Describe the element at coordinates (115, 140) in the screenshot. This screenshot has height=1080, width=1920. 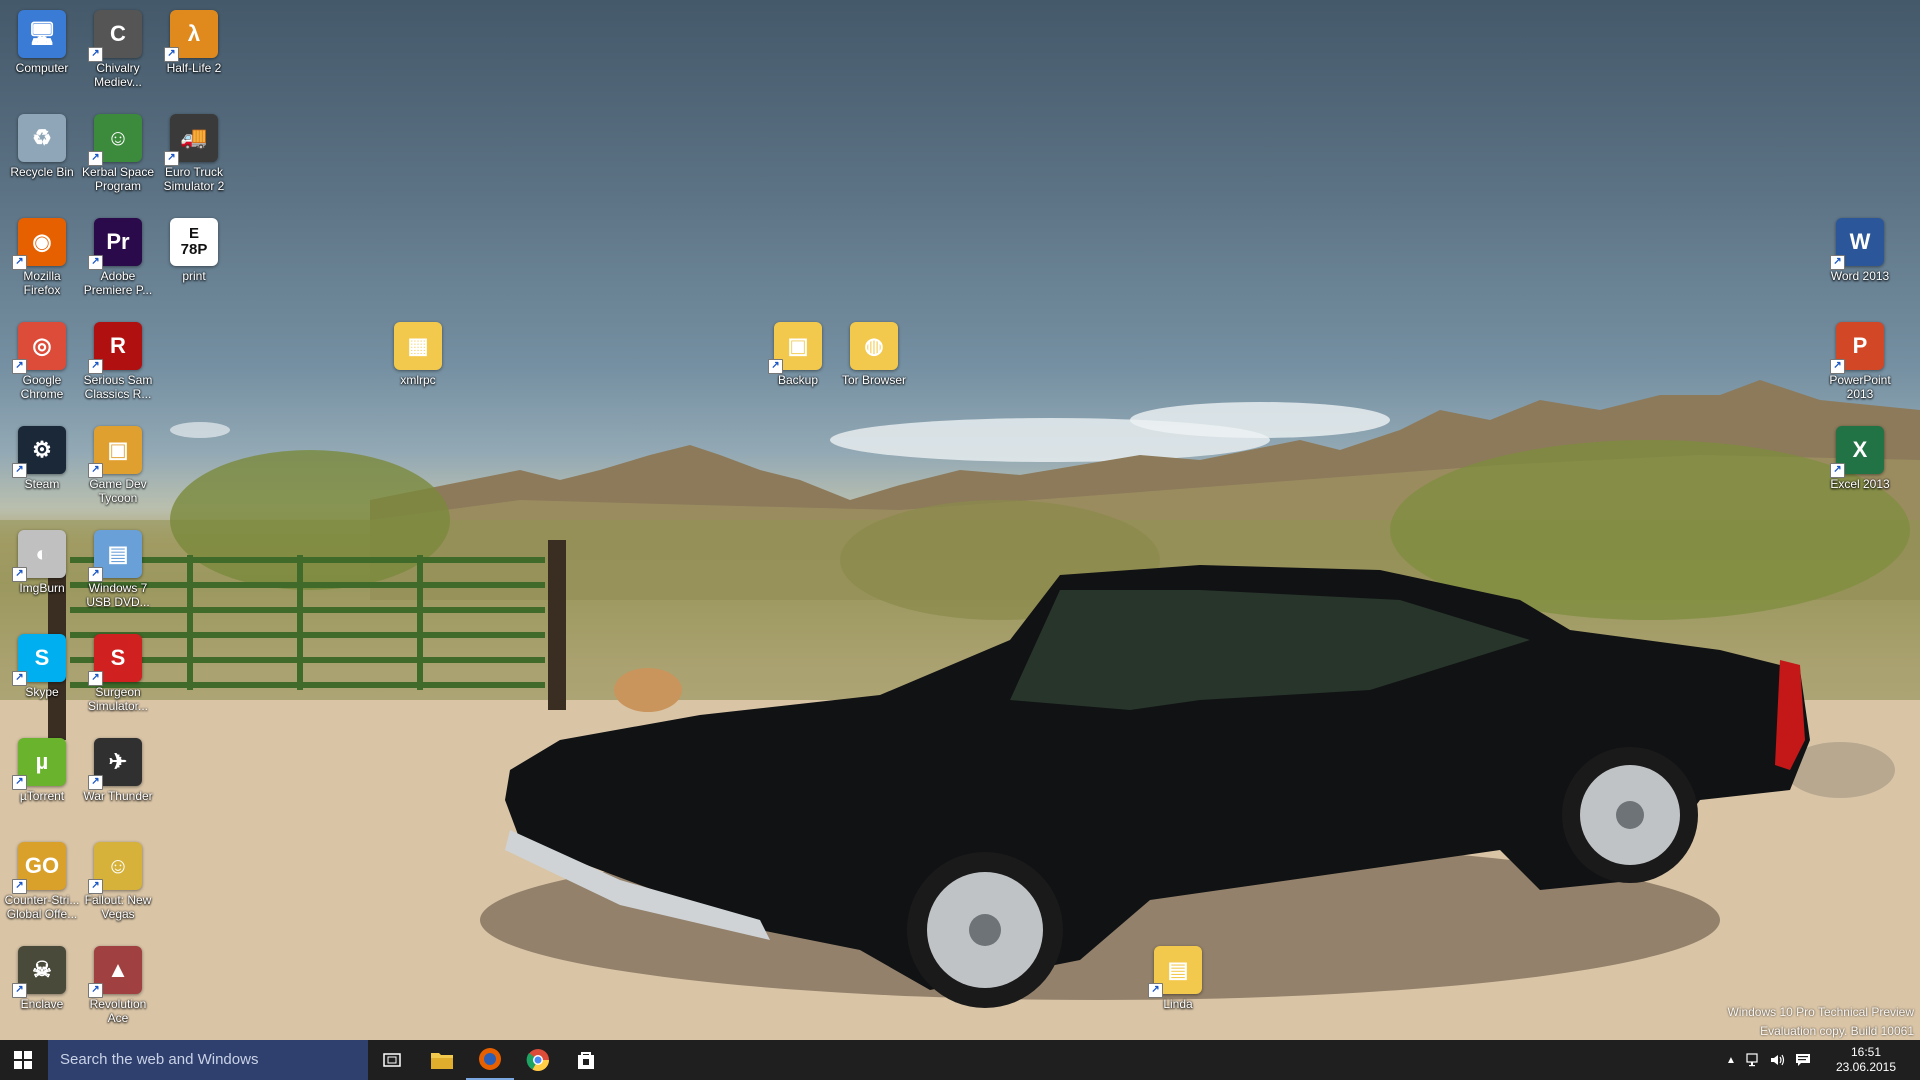
I see `kerbal-space-program-icon: ☺ ↗` at that location.